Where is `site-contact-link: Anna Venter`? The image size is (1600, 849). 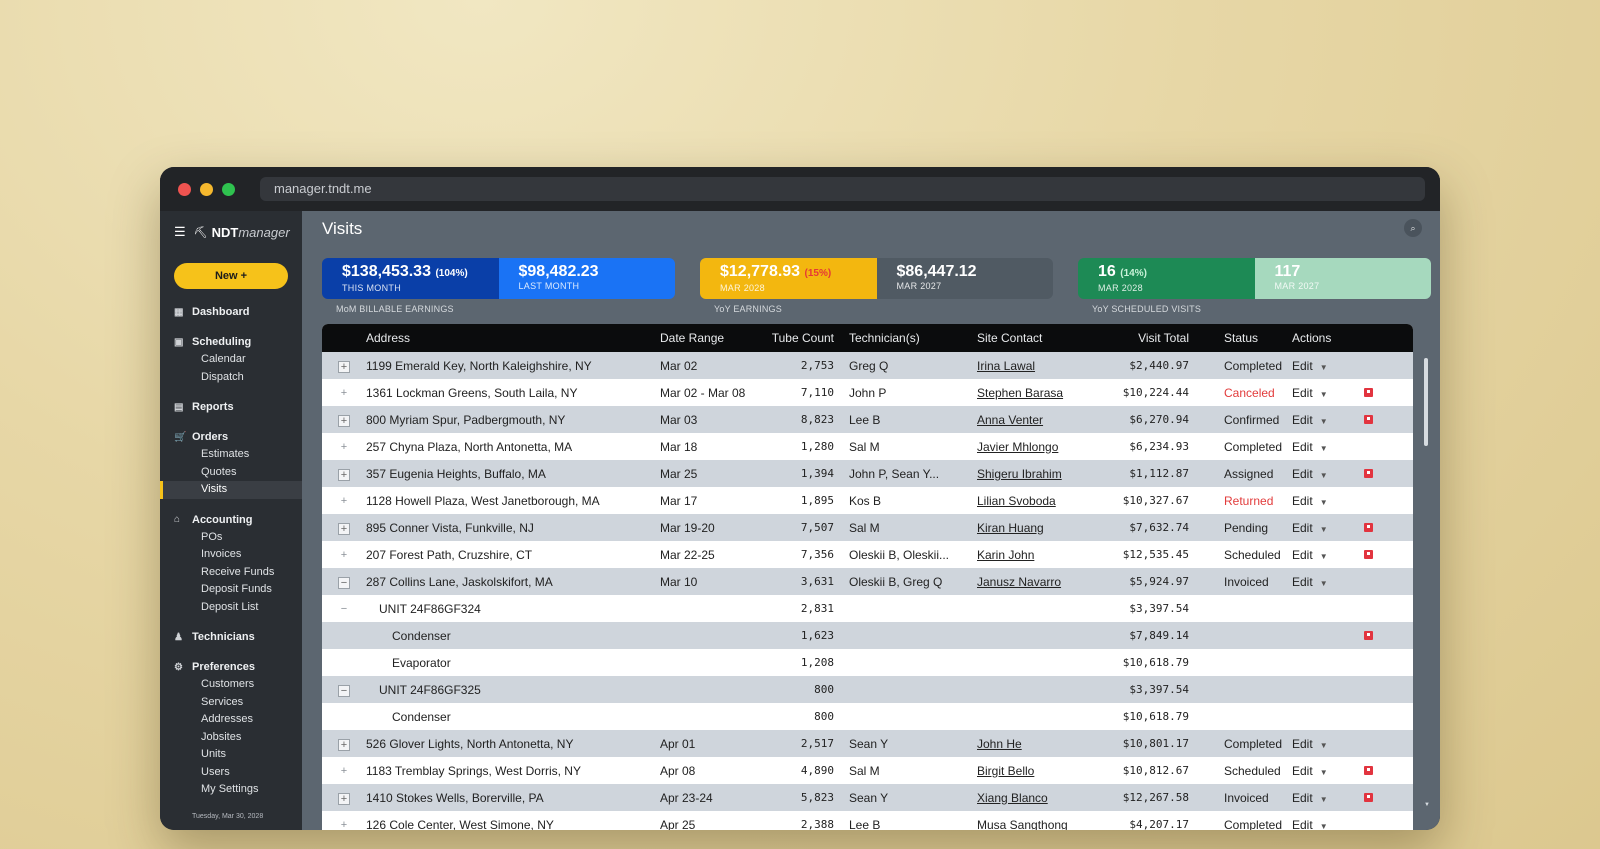
site-contact-link: Anna Venter is located at coordinates (1010, 420).